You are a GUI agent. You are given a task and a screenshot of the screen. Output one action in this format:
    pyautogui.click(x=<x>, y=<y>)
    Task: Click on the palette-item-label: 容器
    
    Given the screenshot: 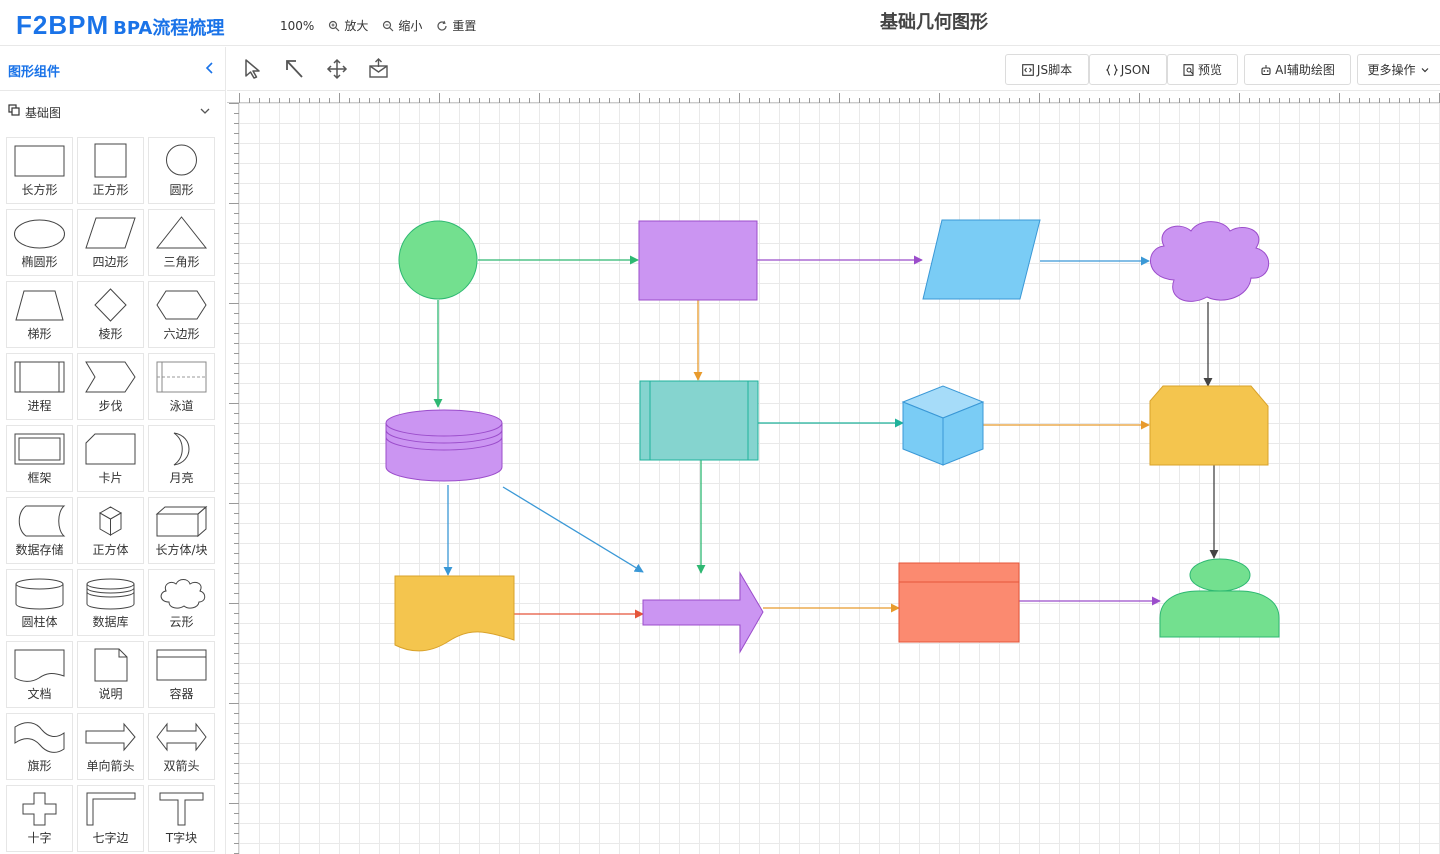 What is the action you would take?
    pyautogui.click(x=181, y=694)
    